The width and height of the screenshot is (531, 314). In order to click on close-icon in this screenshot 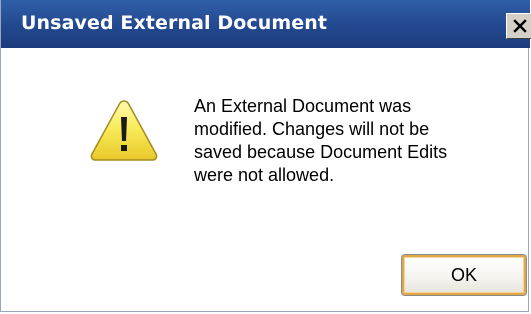, I will do `click(520, 26)`.